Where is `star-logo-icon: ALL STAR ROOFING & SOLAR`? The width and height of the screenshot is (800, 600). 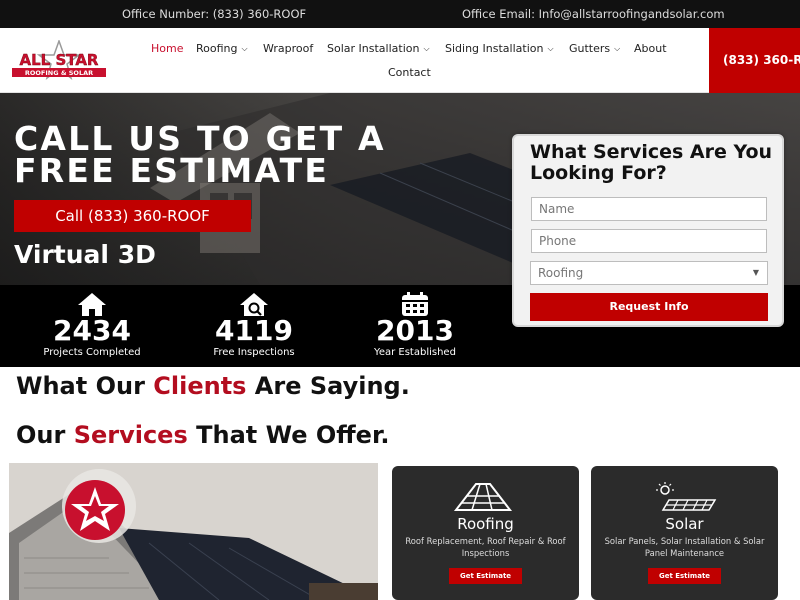
star-logo-icon: ALL STAR ROOFING & SOLAR is located at coordinates (59, 59).